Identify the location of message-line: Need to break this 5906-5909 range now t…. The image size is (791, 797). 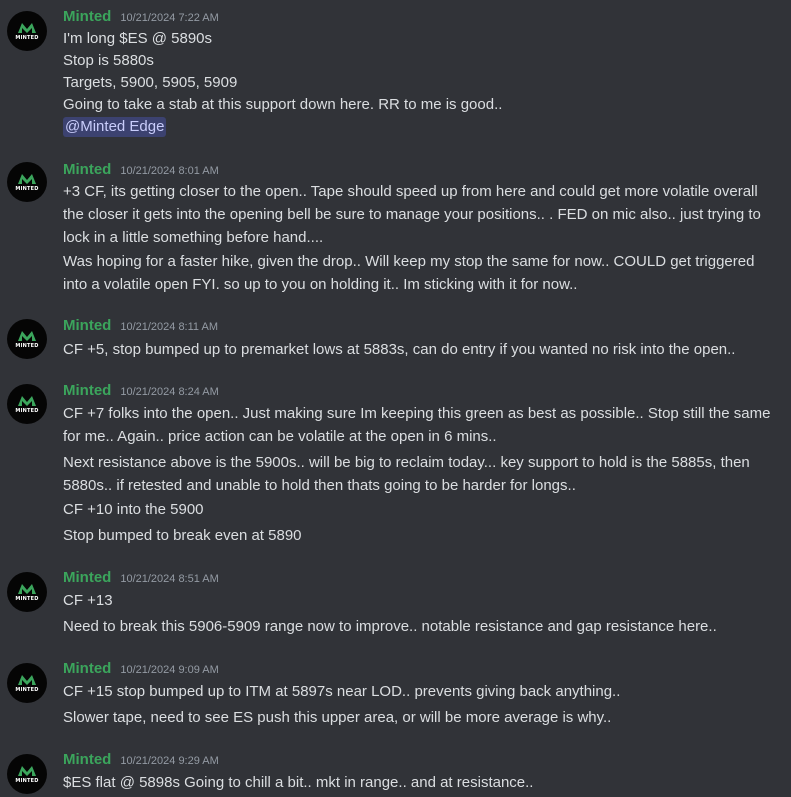
(390, 626).